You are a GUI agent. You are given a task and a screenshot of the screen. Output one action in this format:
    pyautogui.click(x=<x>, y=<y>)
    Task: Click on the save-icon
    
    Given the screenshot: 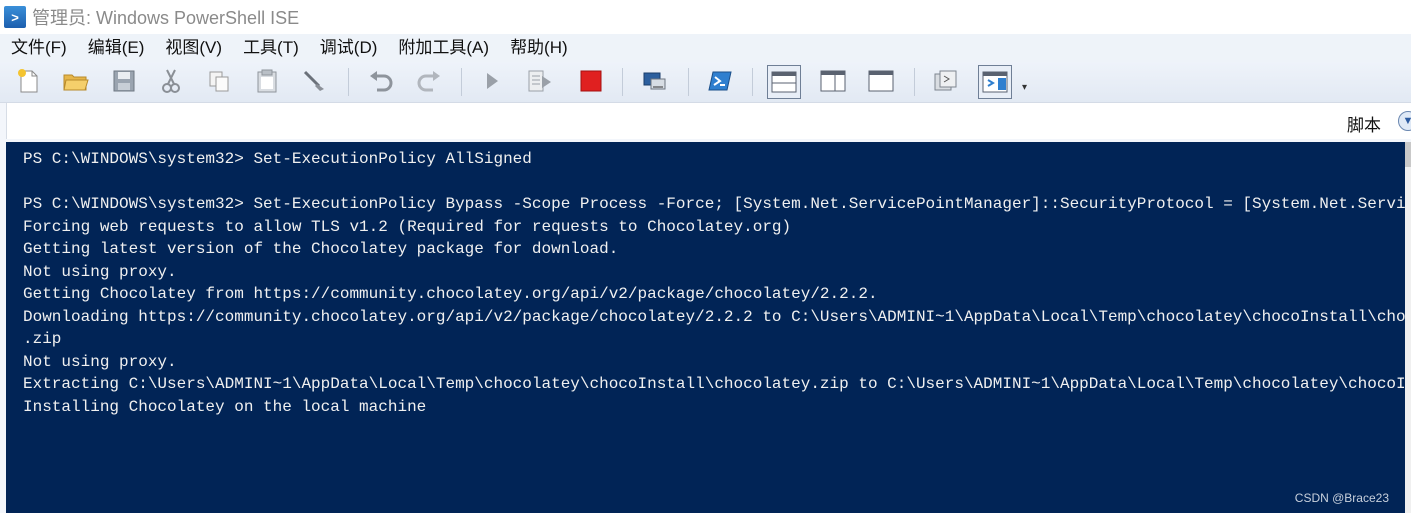 What is the action you would take?
    pyautogui.click(x=124, y=81)
    